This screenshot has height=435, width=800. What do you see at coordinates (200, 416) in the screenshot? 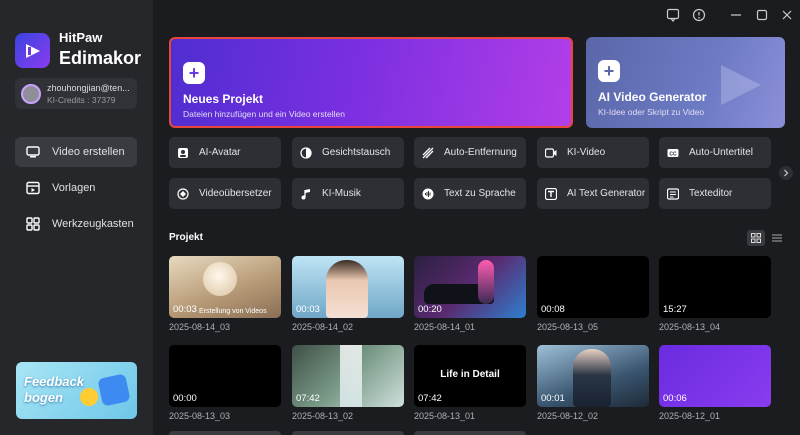
I see `project-name: 2025-08-13_03` at bounding box center [200, 416].